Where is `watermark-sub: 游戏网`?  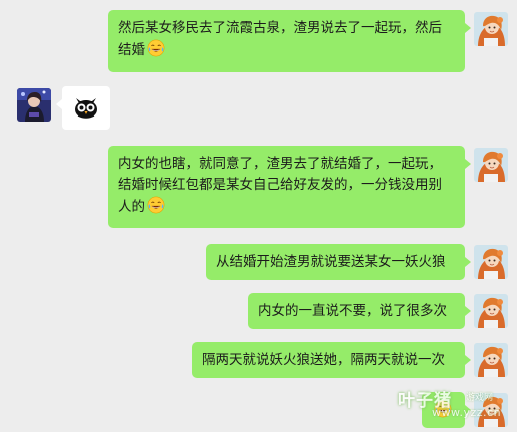 watermark-sub: 游戏网 is located at coordinates (480, 398).